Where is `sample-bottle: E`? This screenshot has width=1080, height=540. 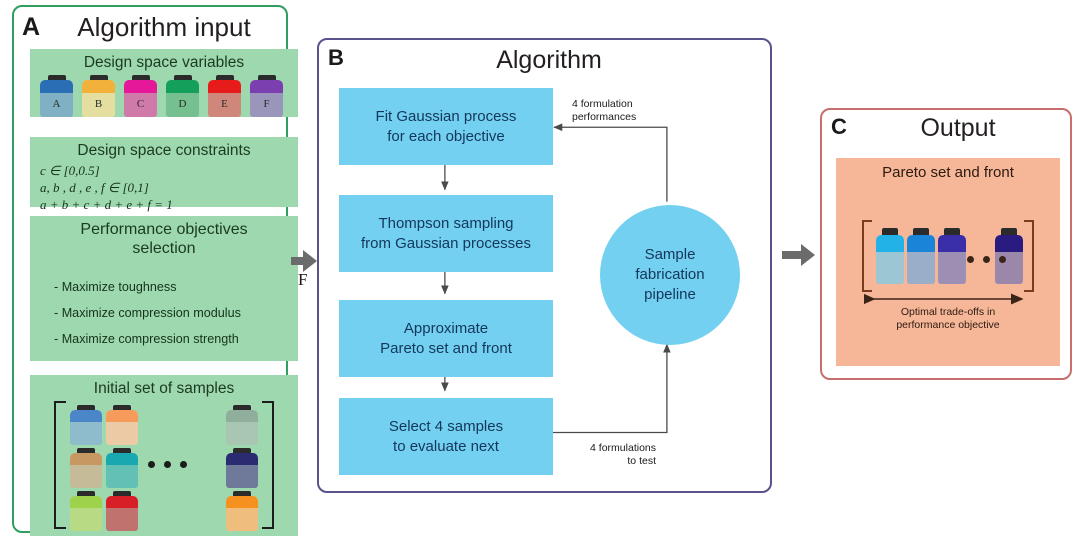
sample-bottle: E is located at coordinates (224, 96).